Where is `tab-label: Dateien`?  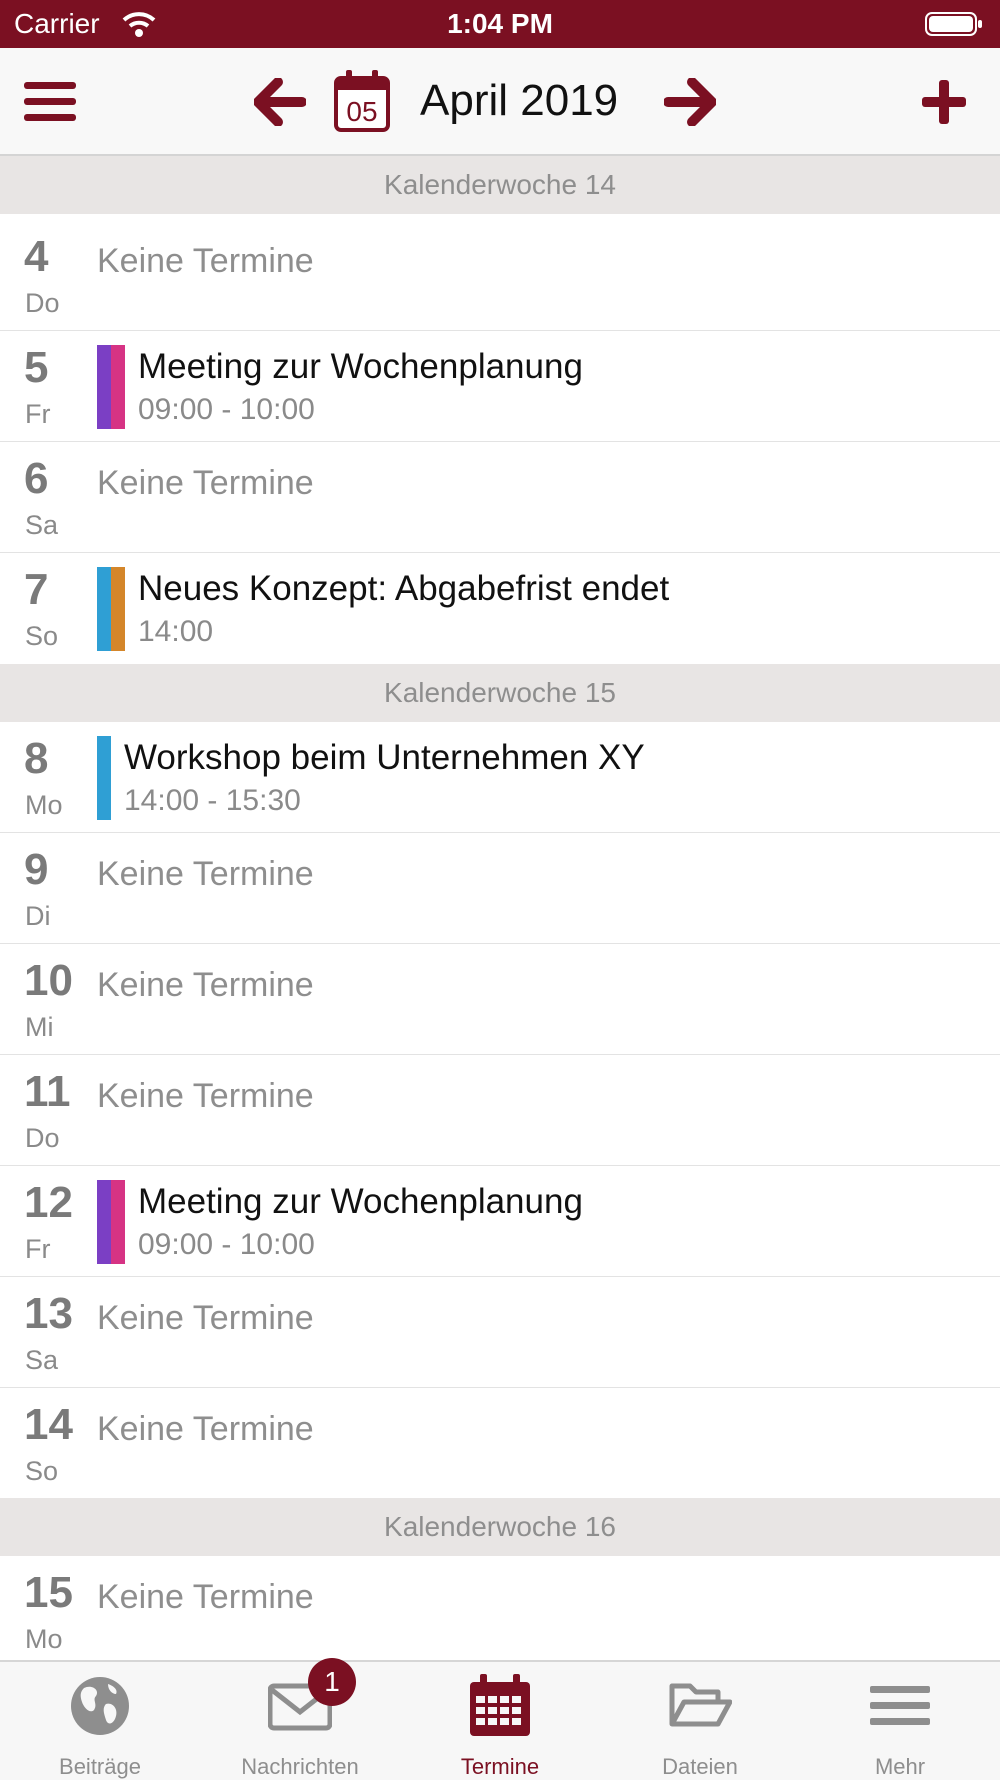 tab-label: Dateien is located at coordinates (700, 1766).